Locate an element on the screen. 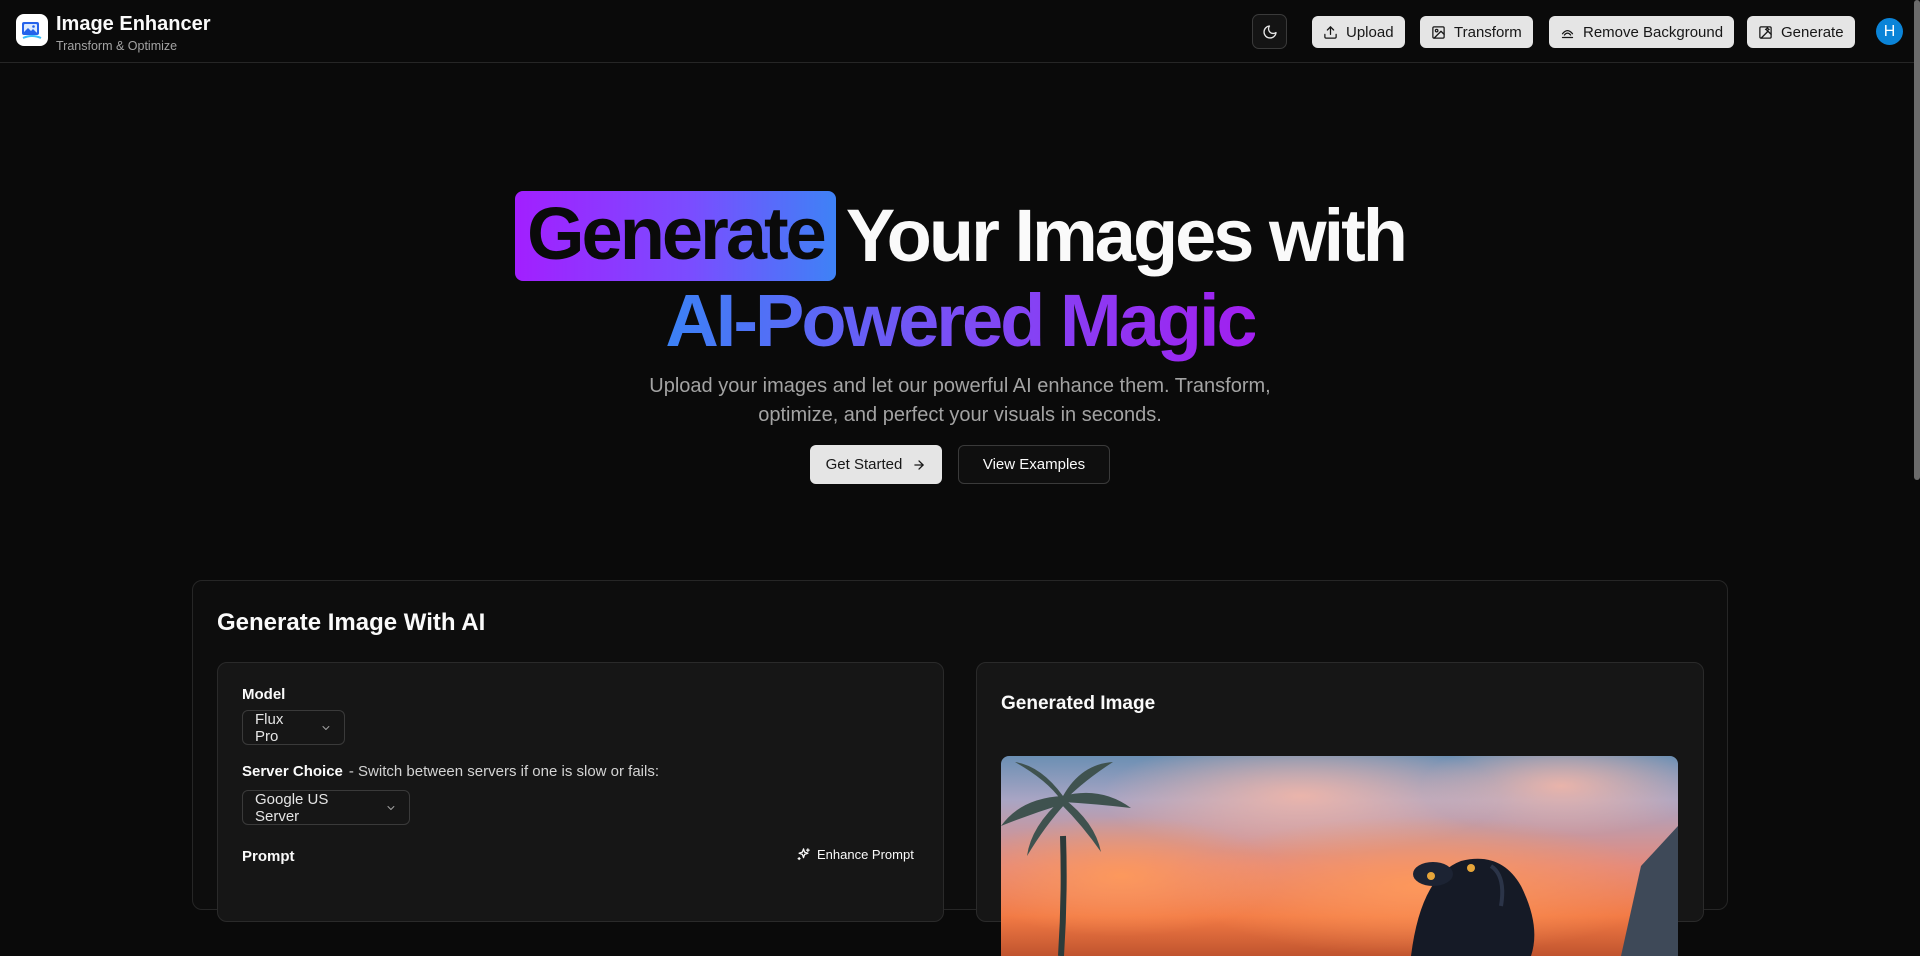 The height and width of the screenshot is (956, 1920). nav-generate-label: Generate is located at coordinates (1812, 32).